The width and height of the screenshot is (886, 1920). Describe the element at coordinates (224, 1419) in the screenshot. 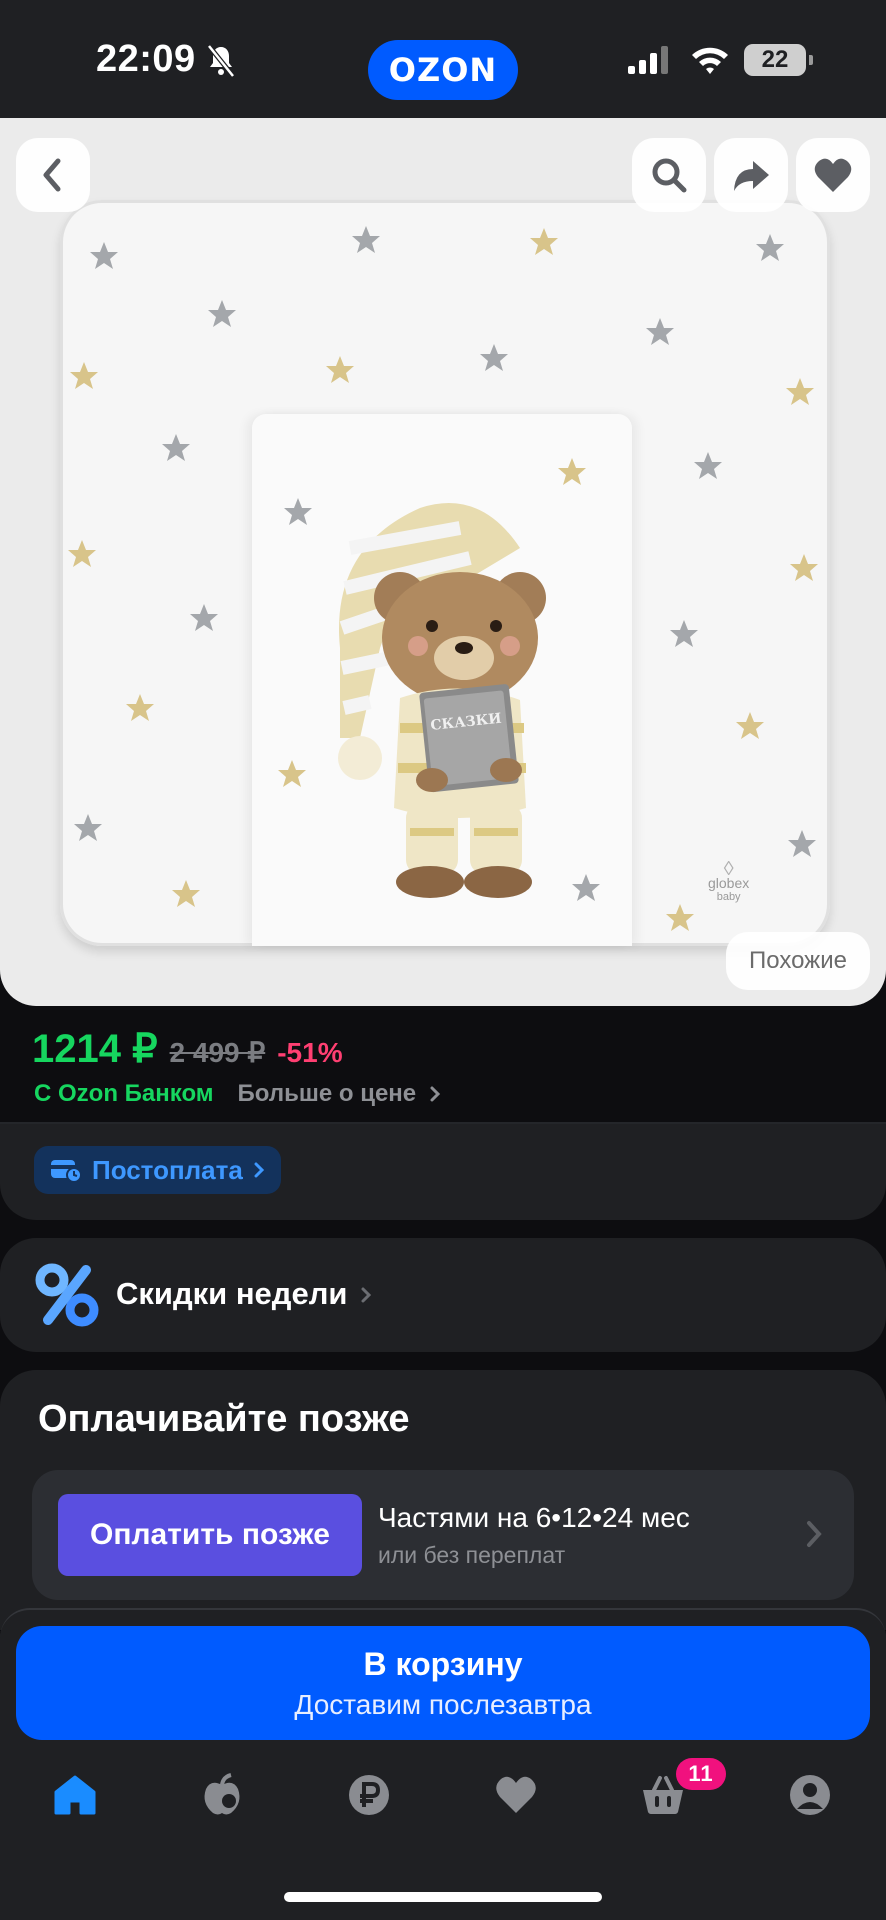

I see `pay-later-title: Оплачивайте позже` at that location.